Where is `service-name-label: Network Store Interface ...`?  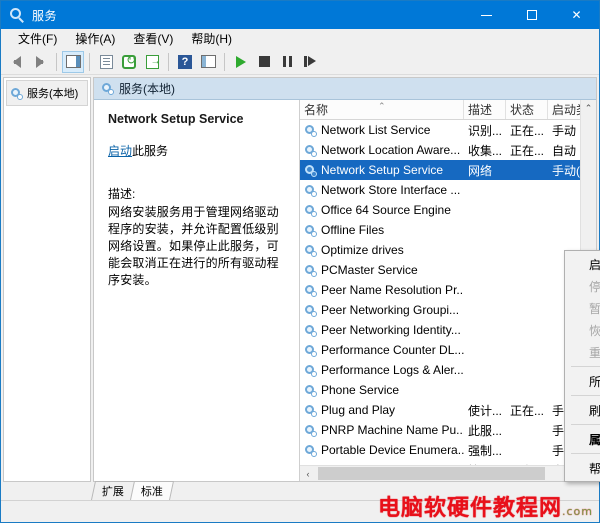
service-name-label: Network Store Interface ... is located at coordinates (391, 190).